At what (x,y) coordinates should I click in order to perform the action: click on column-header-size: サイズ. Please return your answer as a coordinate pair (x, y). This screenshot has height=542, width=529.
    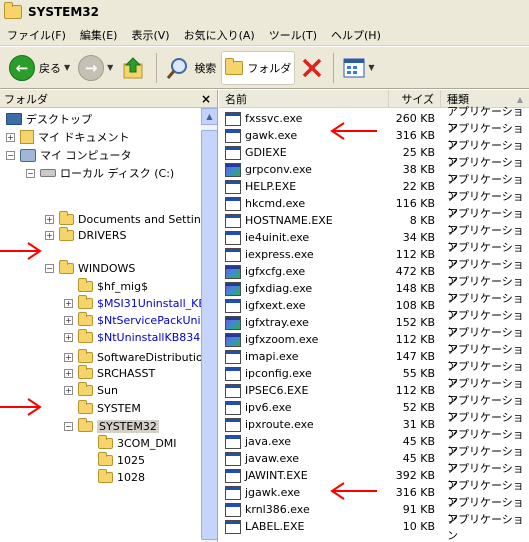
    Looking at the image, I should click on (415, 99).